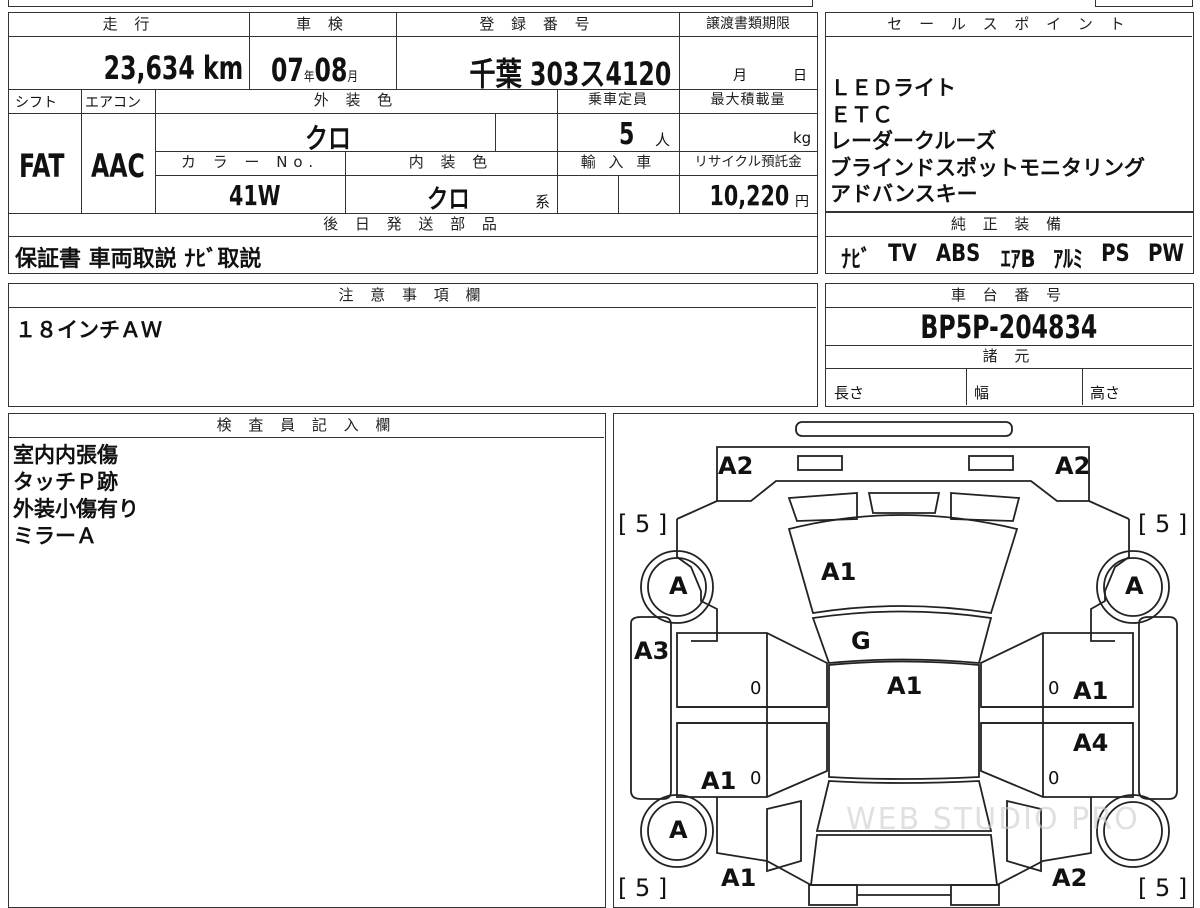  Describe the element at coordinates (1009, 225) in the screenshot. I see `genuine-equipment-header: 純 正 装 備` at that location.